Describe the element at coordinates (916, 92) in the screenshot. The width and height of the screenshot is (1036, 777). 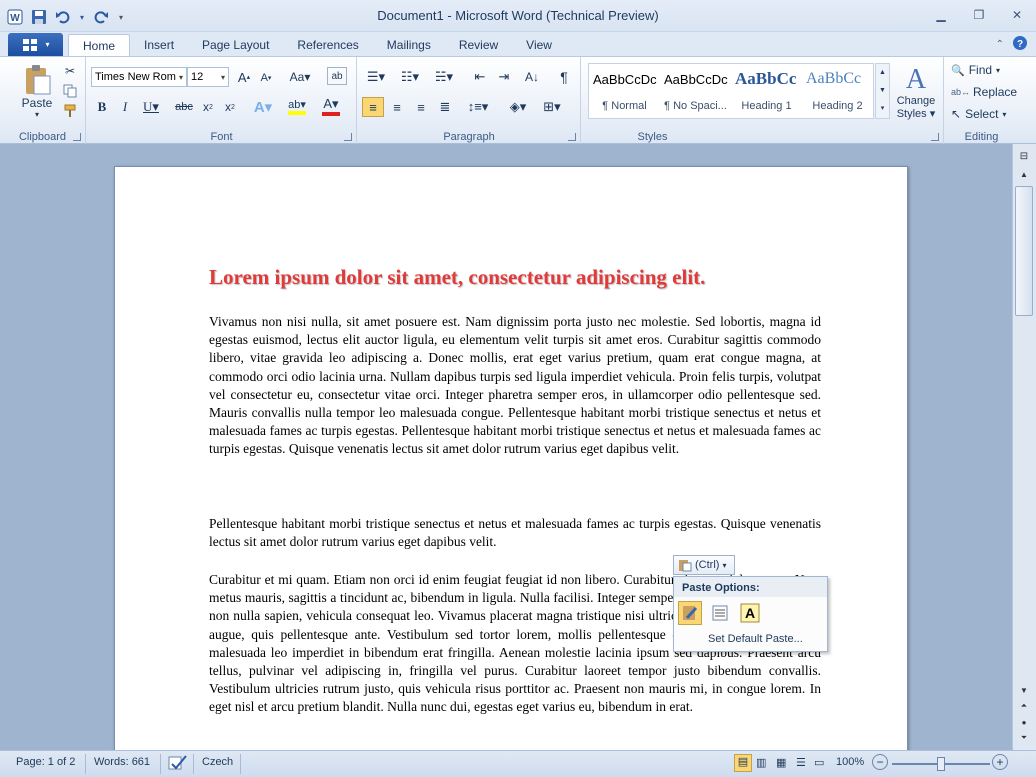
I see `change-styles-button: A Change Styles ▾` at that location.